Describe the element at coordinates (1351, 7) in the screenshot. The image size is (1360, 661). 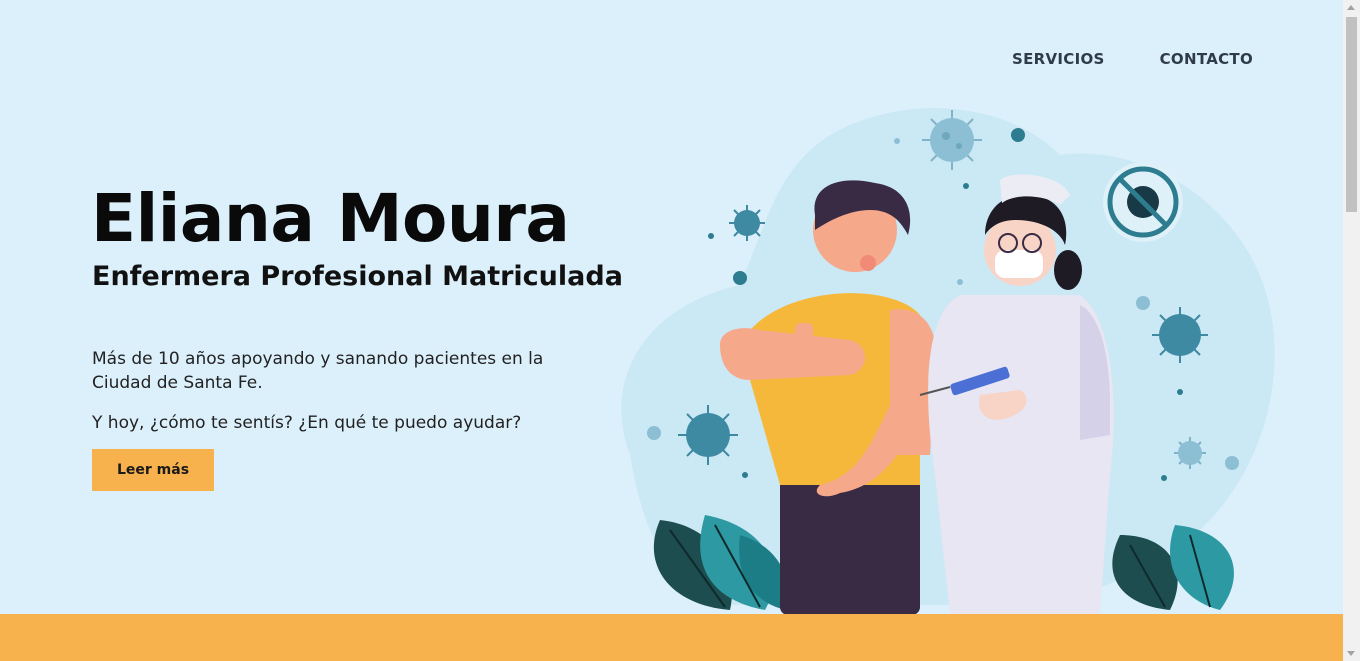
I see `scroll-up-arrow-icon` at that location.